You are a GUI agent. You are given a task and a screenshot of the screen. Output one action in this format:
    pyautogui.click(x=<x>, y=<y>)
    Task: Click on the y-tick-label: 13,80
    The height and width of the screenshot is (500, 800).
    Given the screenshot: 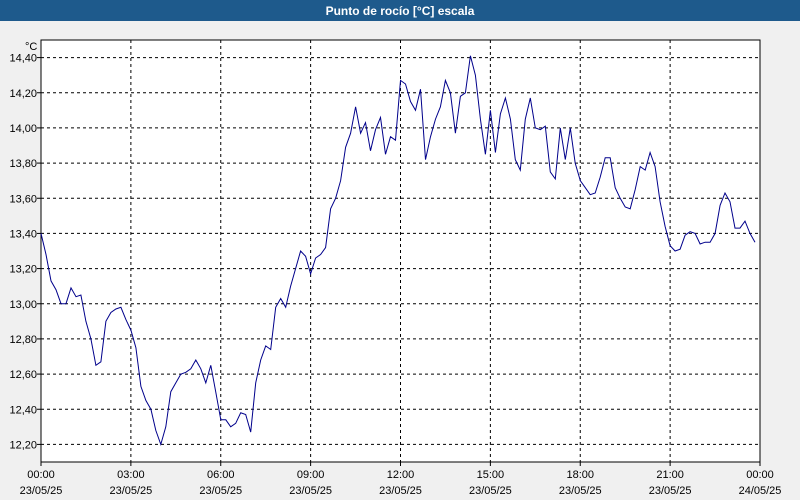 What is the action you would take?
    pyautogui.click(x=23, y=164)
    